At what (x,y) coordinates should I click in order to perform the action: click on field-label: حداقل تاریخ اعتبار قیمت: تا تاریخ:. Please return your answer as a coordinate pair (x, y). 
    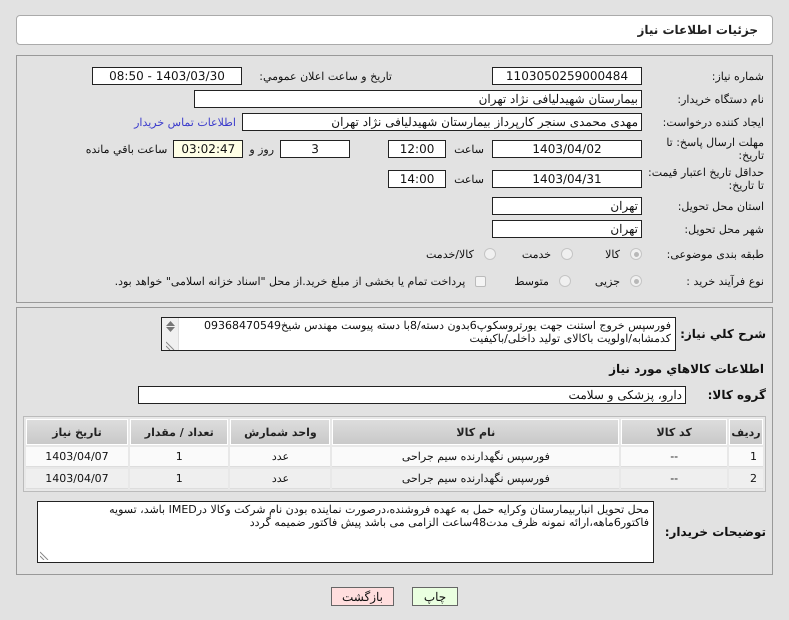
    Looking at the image, I should click on (705, 179).